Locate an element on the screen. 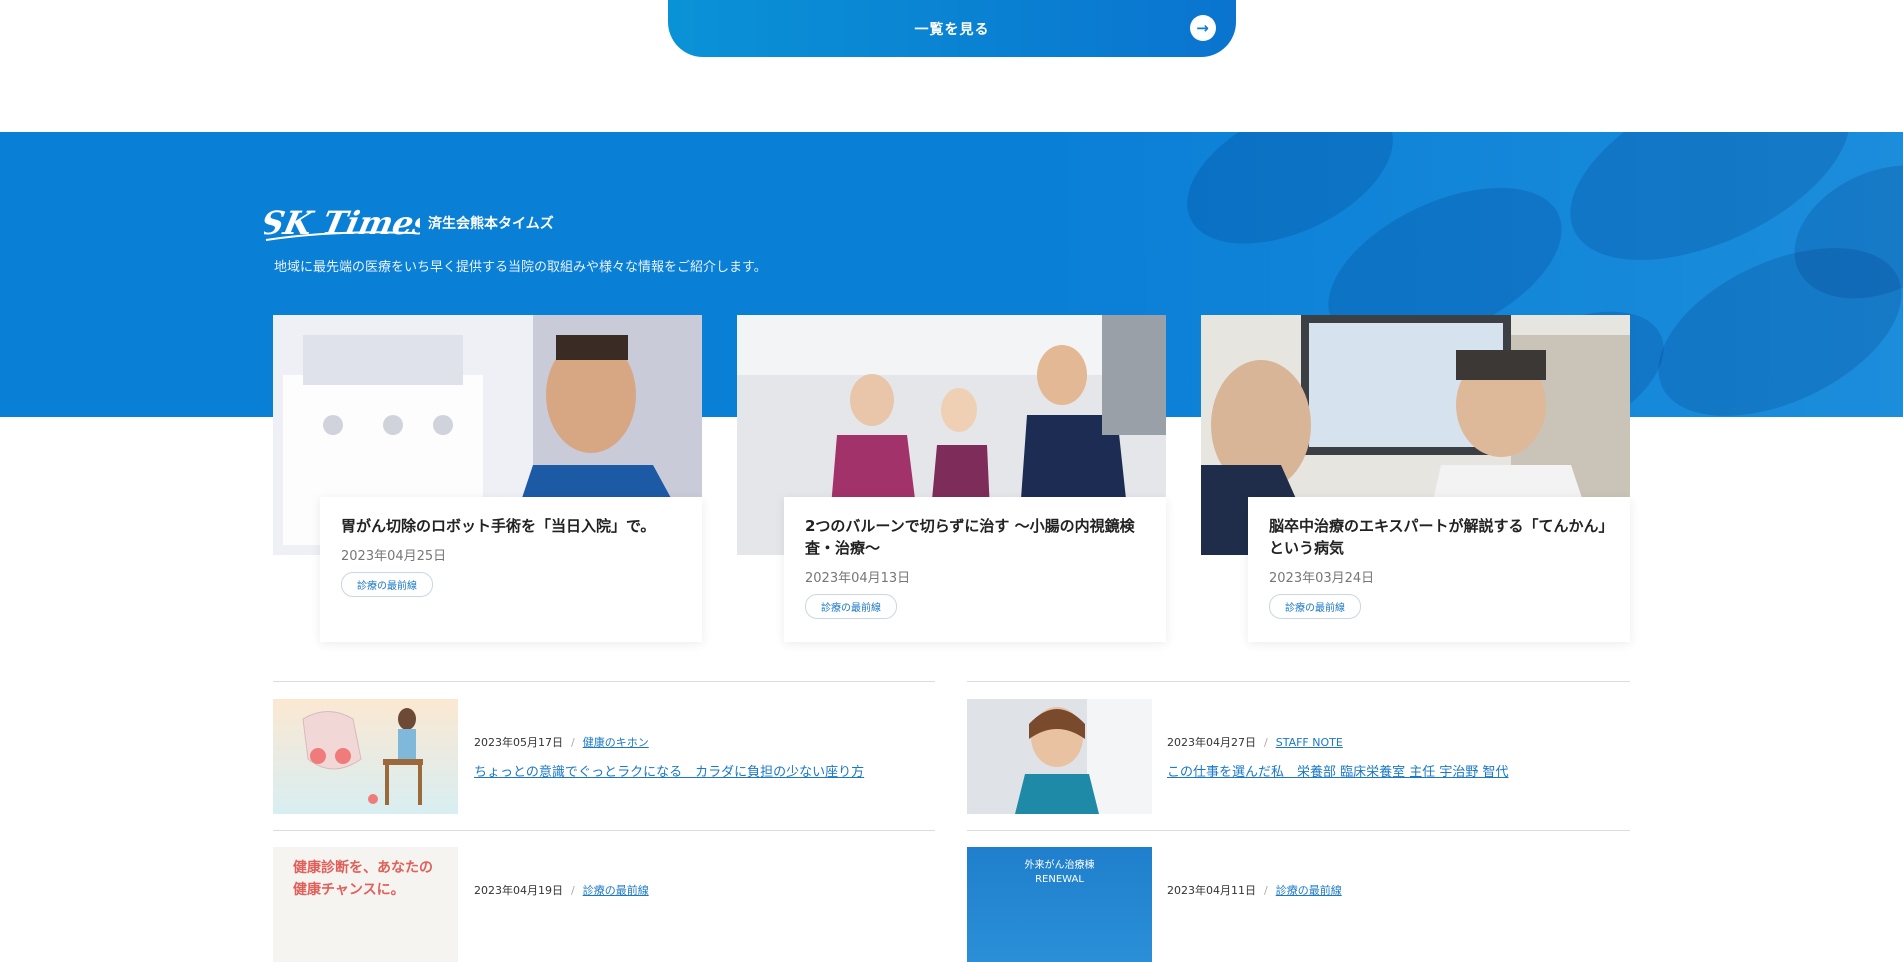 This screenshot has height=962, width=1903. article-title: ちょっとの意識でぐっとラクになる カラダに負担の少ない座り方 is located at coordinates (669, 770).